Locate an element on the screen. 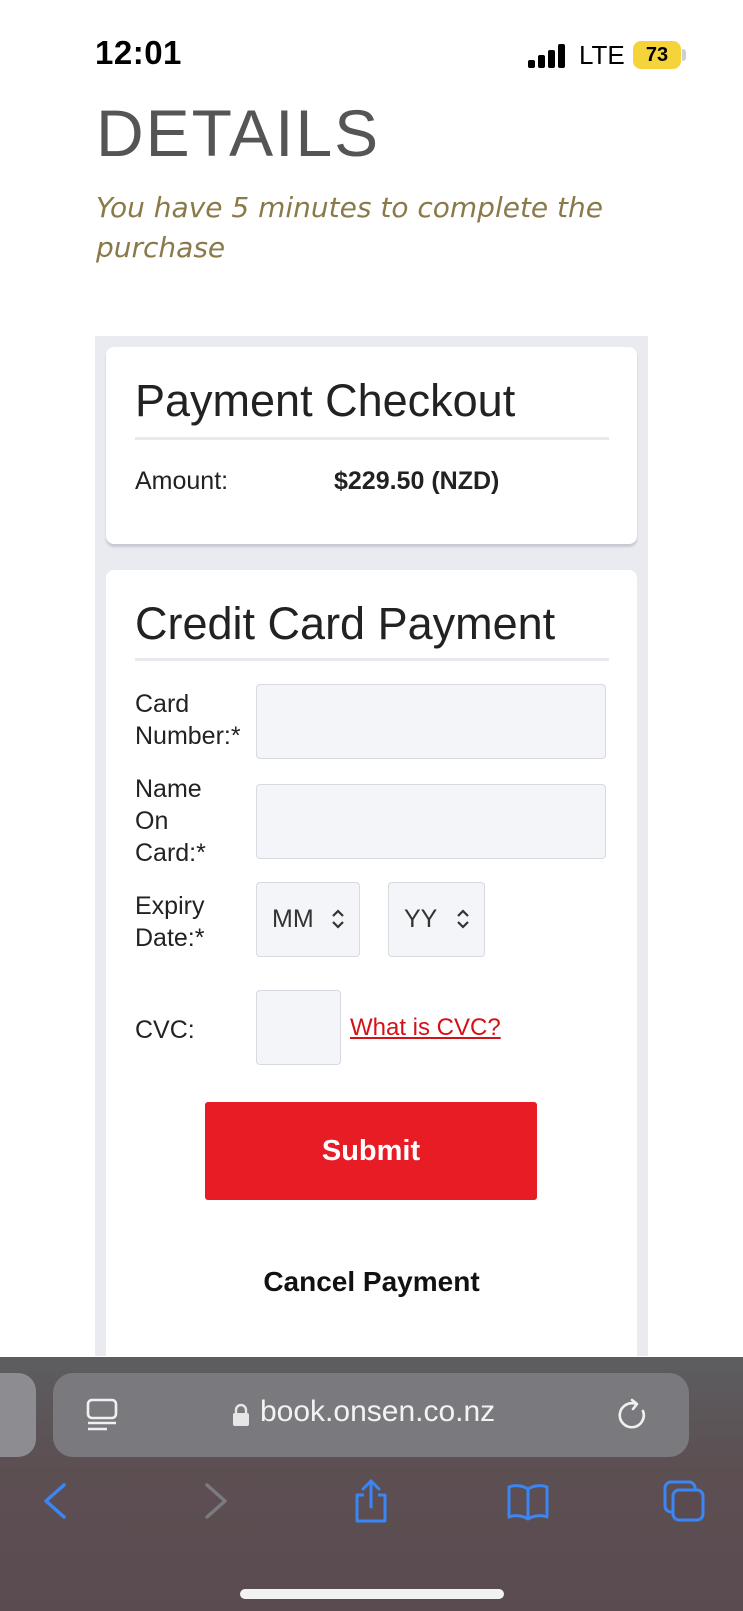 This screenshot has height=1611, width=743. reader-icon is located at coordinates (102, 1415).